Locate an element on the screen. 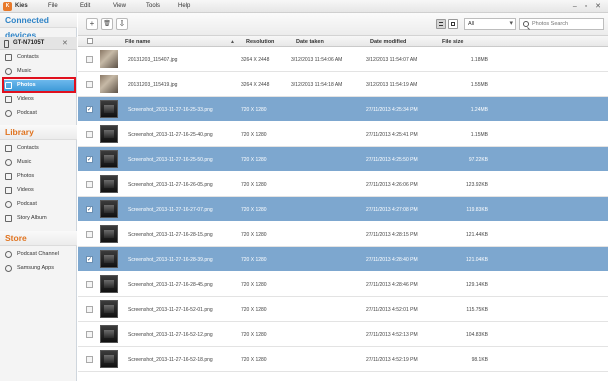 This screenshot has width=608, height=381. sidebar-item-device-podcast: Podcast is located at coordinates (39, 113).